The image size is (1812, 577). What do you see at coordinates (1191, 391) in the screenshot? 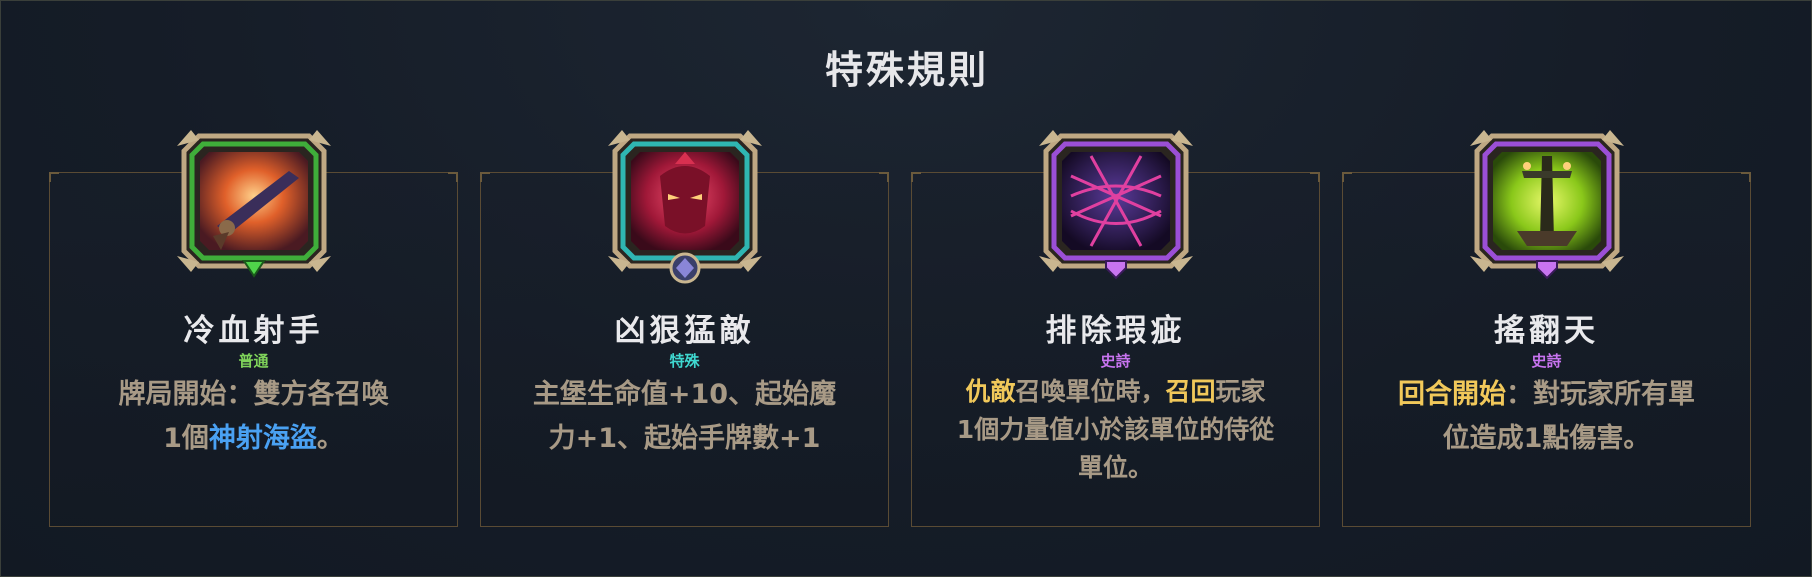
I see `keyword-link: 召回` at bounding box center [1191, 391].